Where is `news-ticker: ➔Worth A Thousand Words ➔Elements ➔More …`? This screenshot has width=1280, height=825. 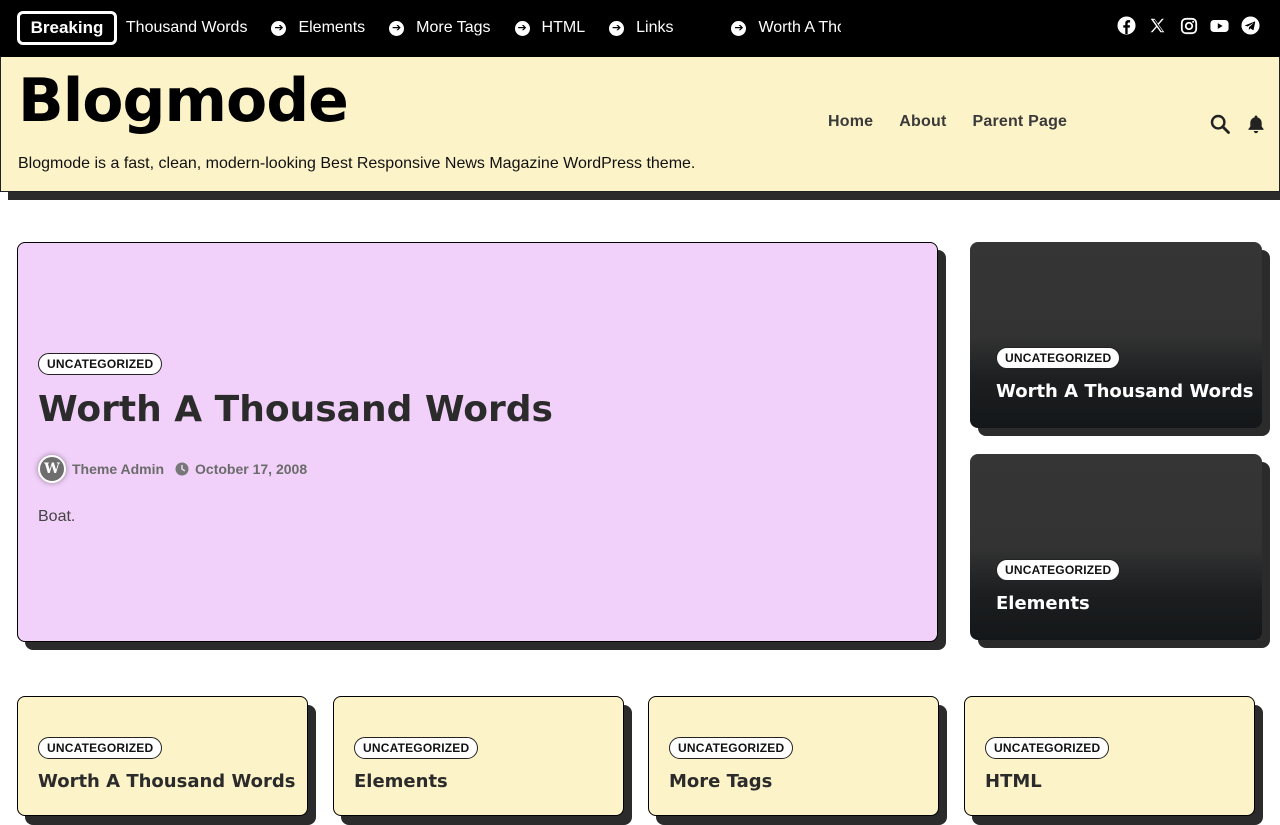
news-ticker: ➔Worth A Thousand Words ➔Elements ➔More … is located at coordinates (483, 28).